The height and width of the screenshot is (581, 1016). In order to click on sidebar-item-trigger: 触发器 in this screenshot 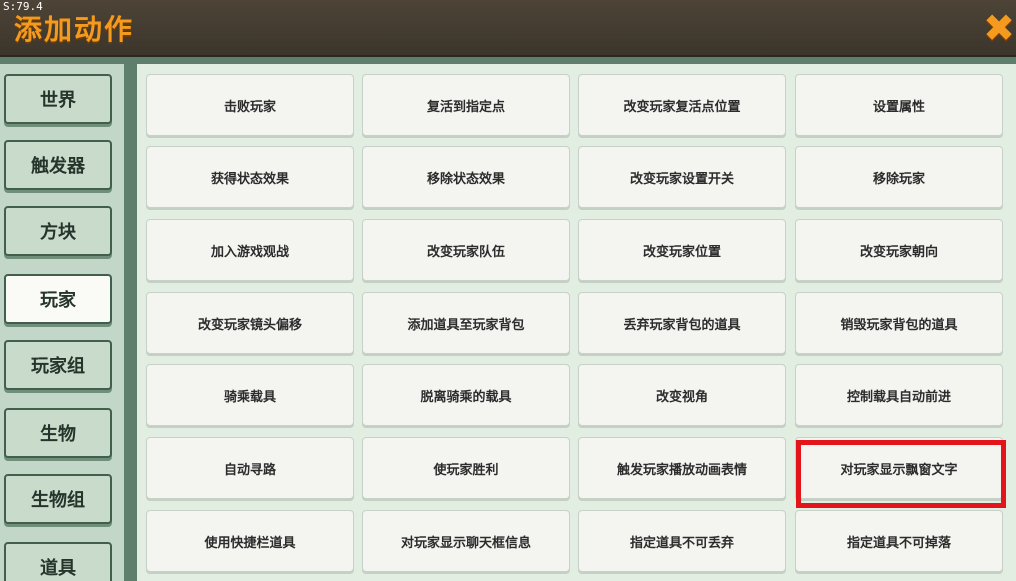, I will do `click(58, 165)`.